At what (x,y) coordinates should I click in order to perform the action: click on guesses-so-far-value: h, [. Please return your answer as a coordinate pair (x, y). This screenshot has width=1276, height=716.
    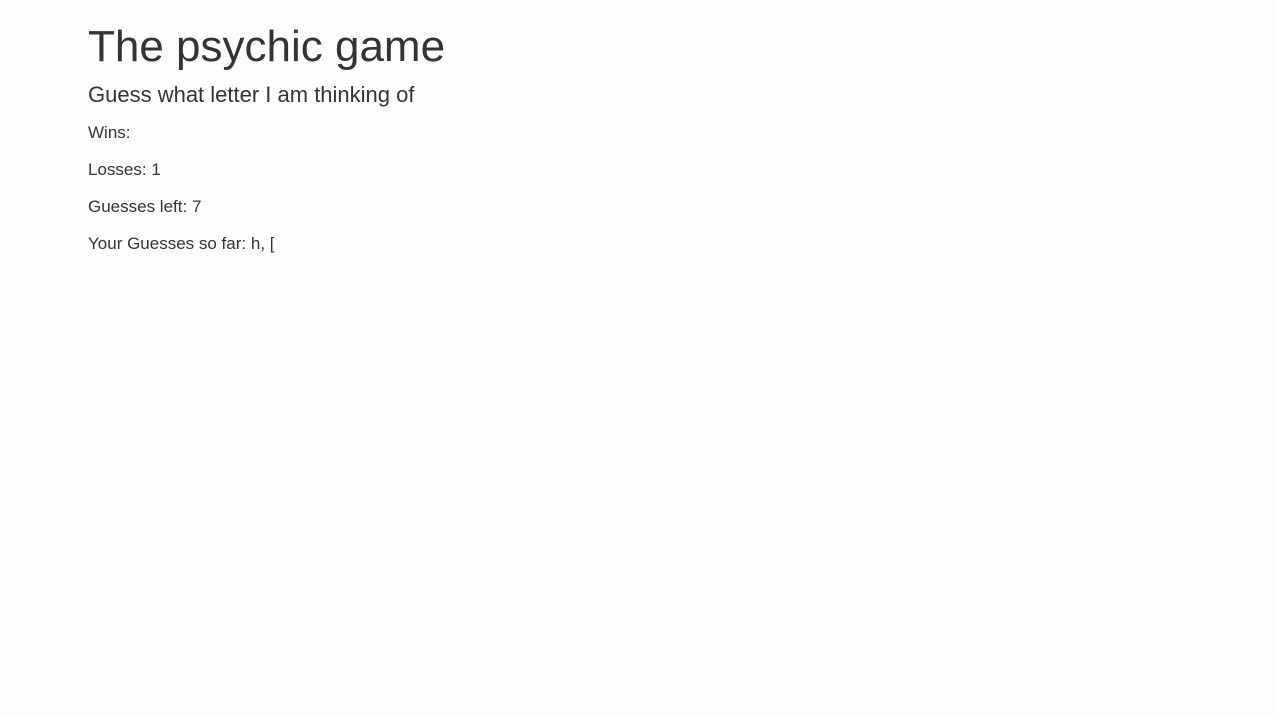
    Looking at the image, I should click on (262, 244).